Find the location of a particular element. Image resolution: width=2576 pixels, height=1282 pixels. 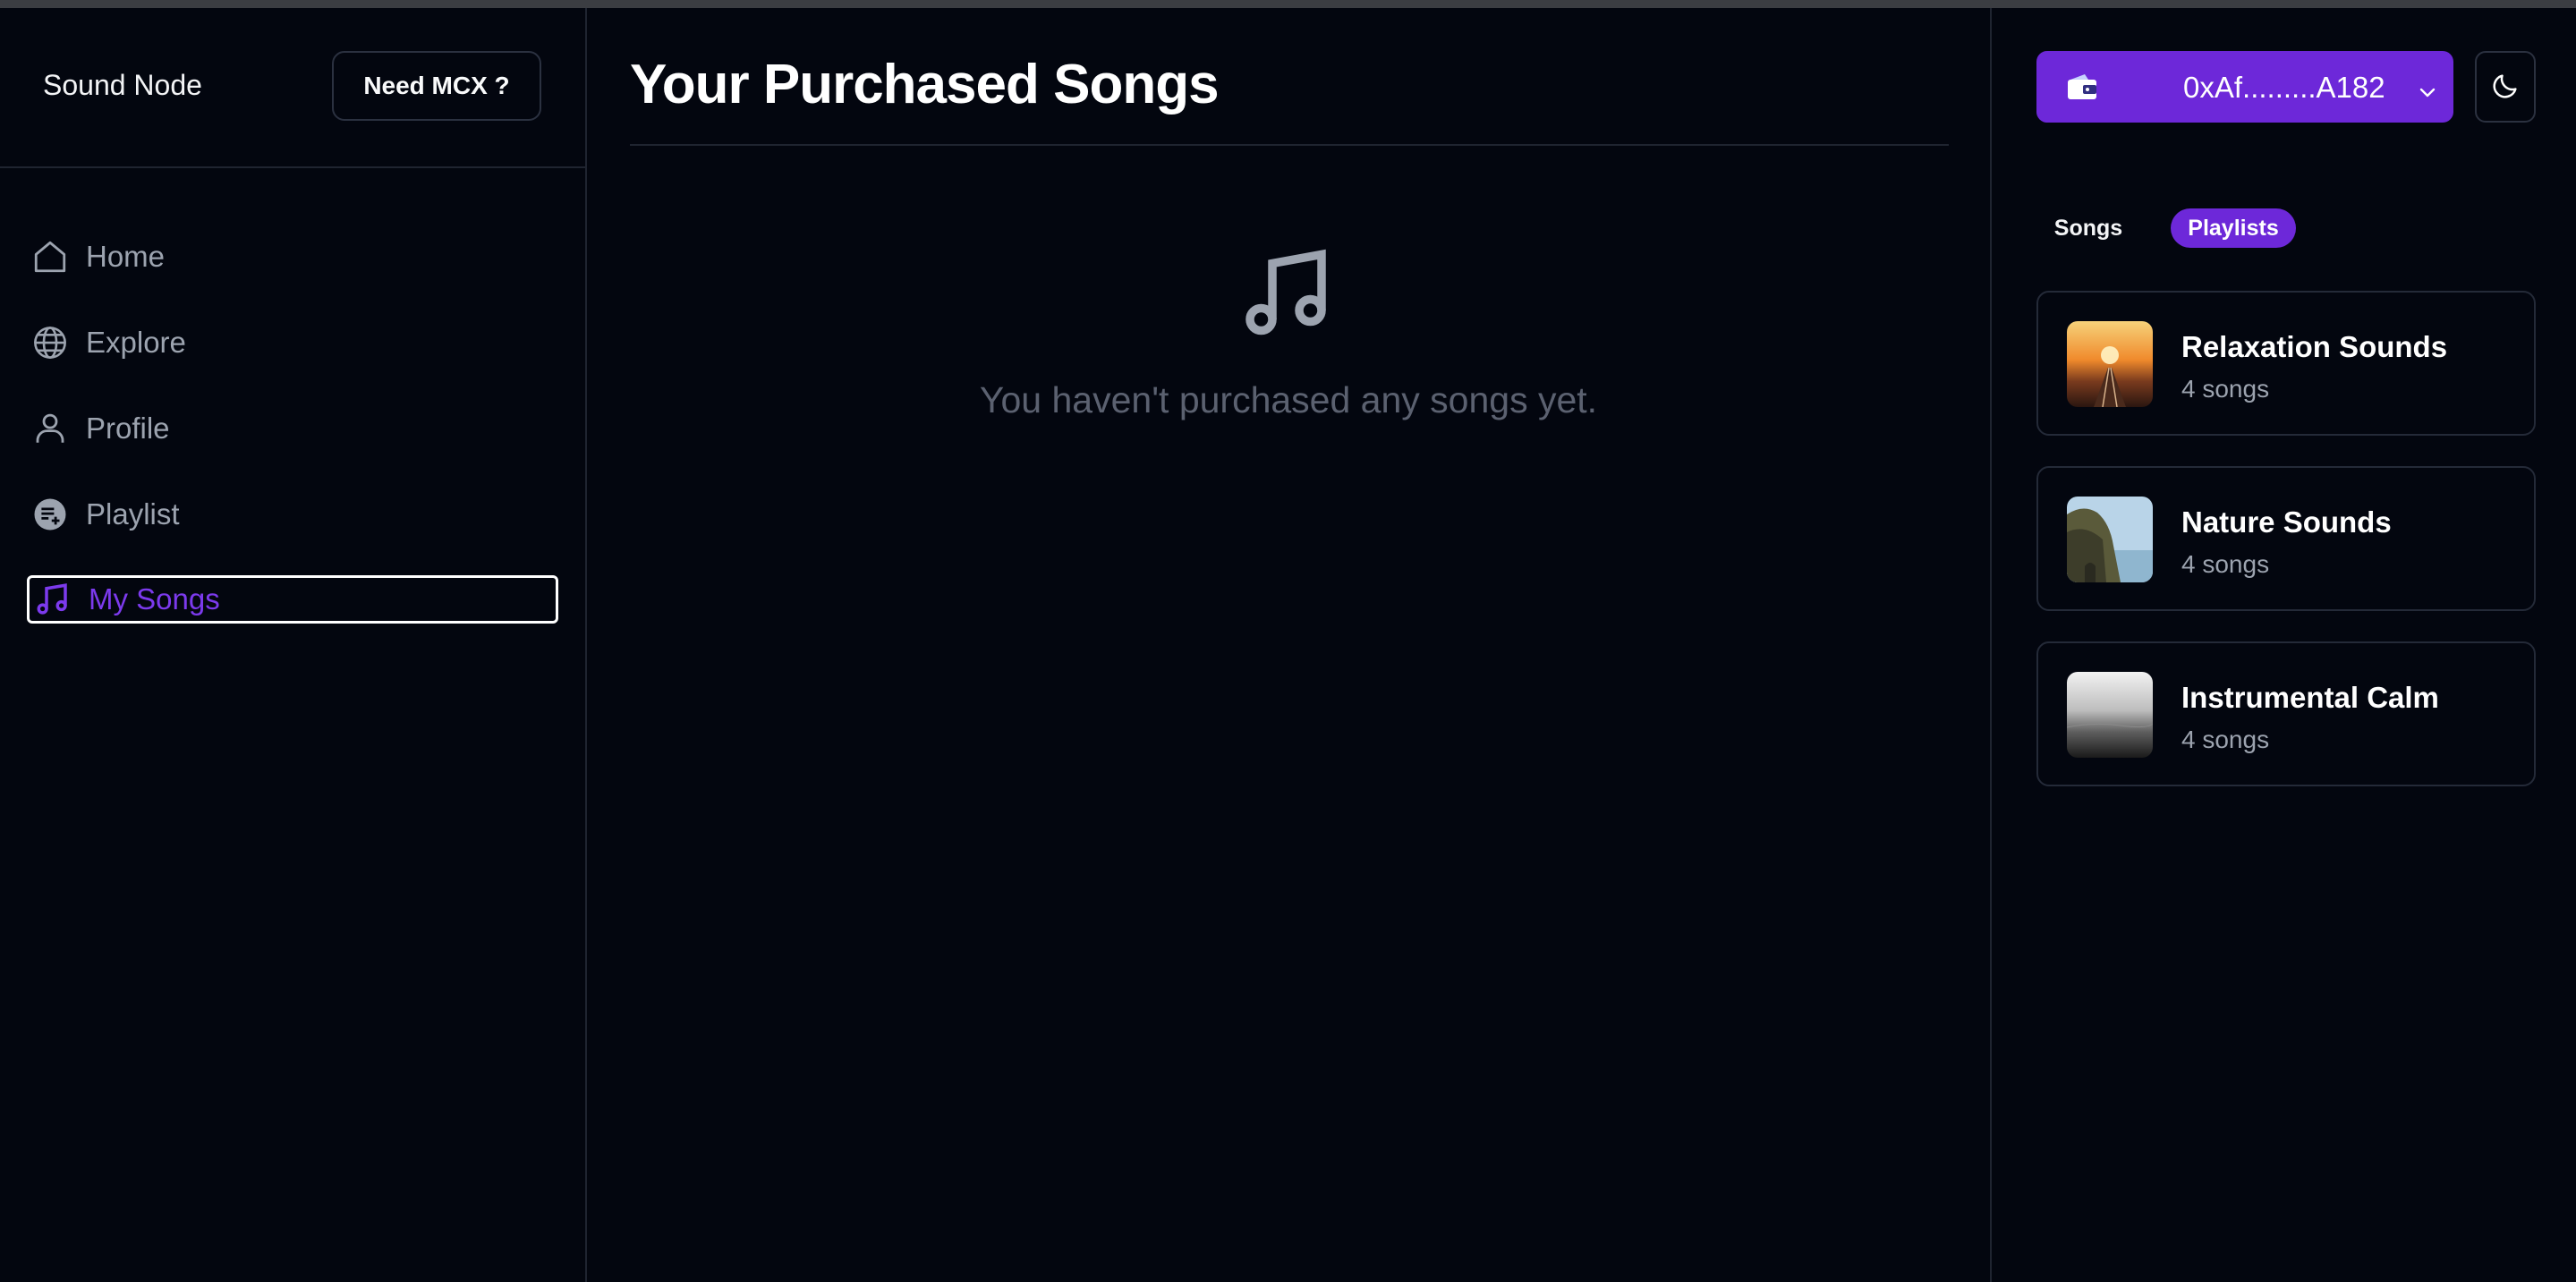

page-title: Your Purchased Songs is located at coordinates (925, 84).